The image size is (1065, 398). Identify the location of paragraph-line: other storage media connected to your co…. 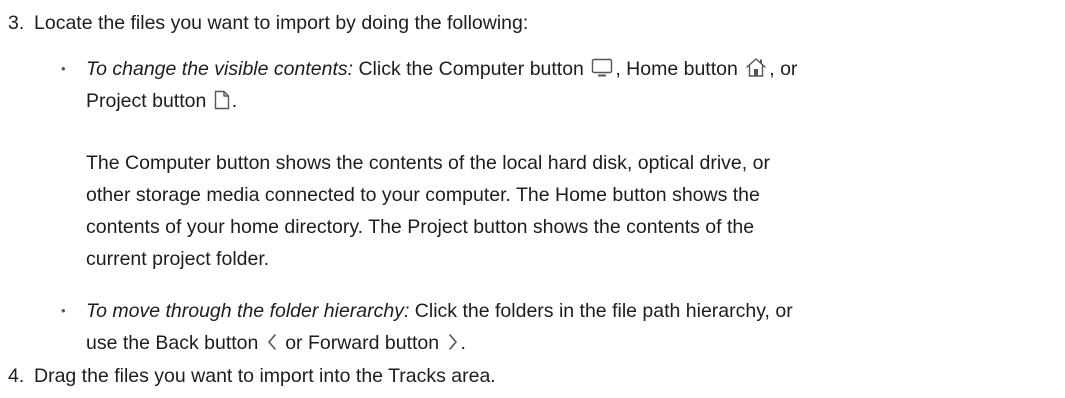
(423, 195).